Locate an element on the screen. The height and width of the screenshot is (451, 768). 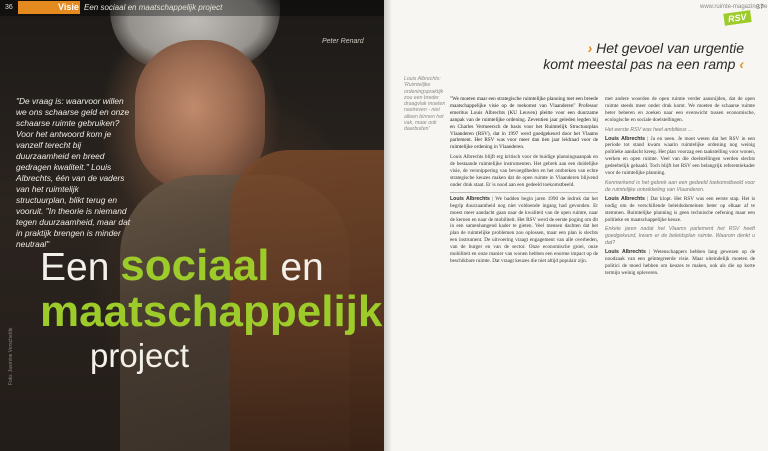
portrait-face is located at coordinates (200, 115).